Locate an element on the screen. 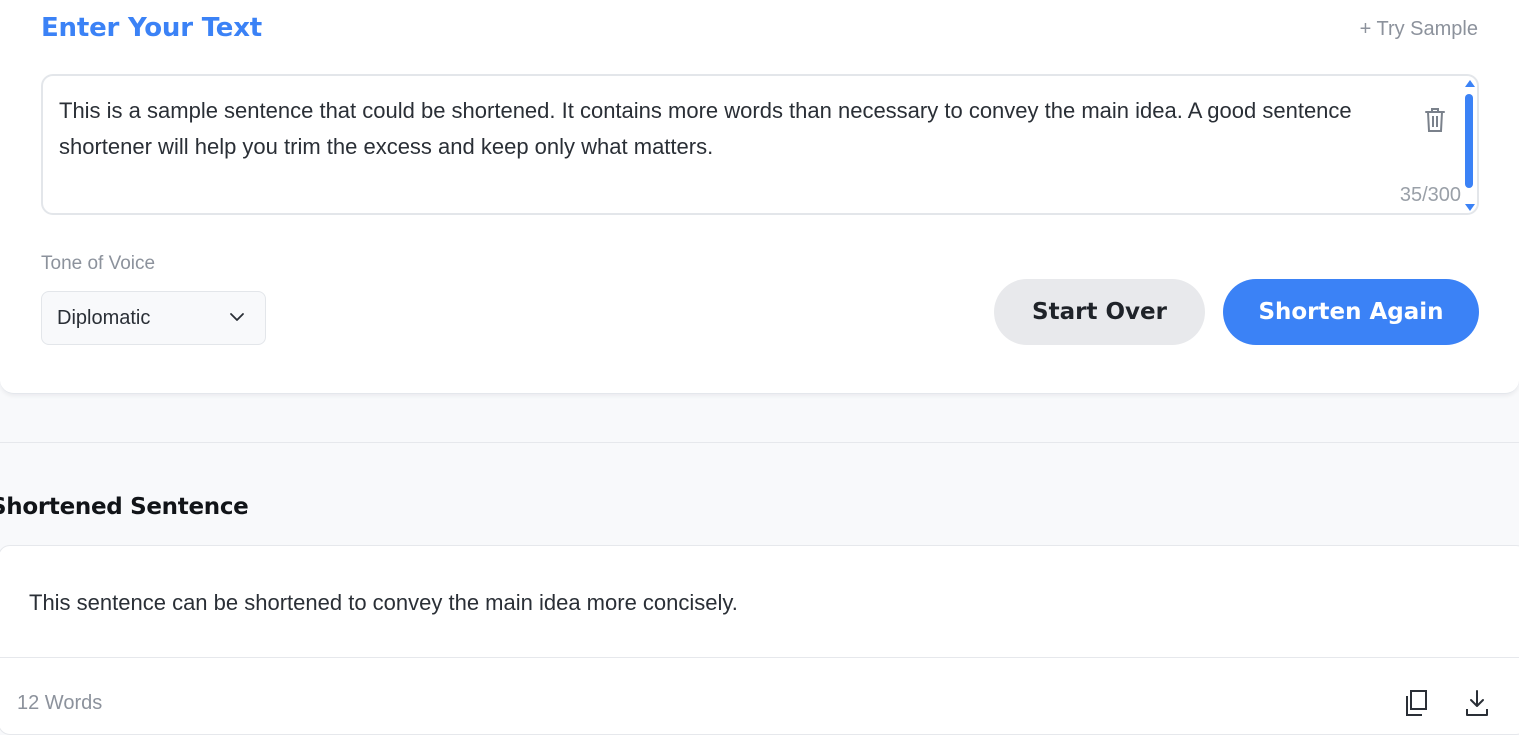  chevron-down-icon is located at coordinates (237, 317).